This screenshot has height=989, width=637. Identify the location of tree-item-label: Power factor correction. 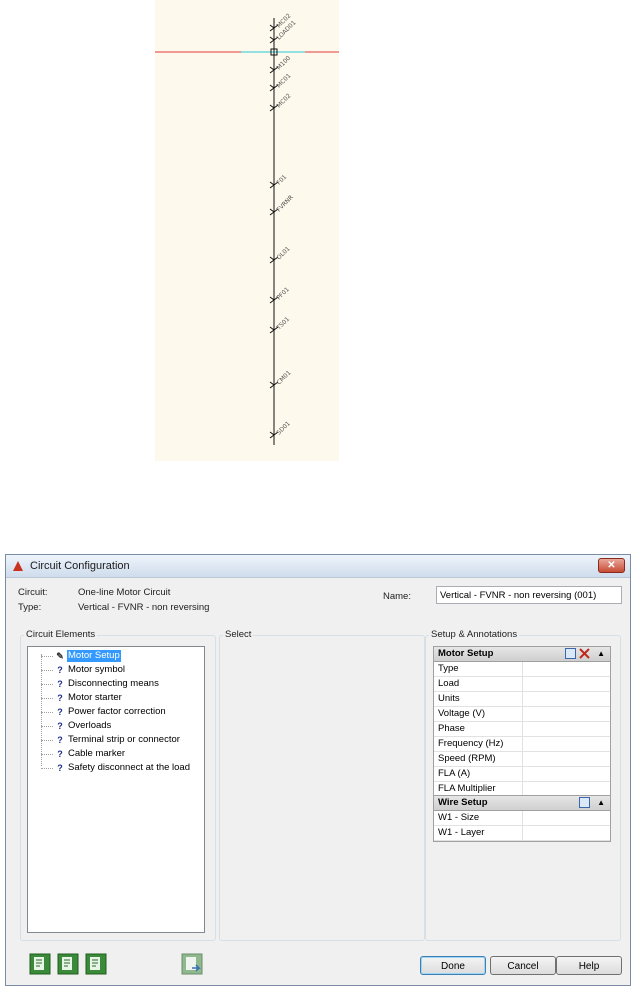
(117, 711).